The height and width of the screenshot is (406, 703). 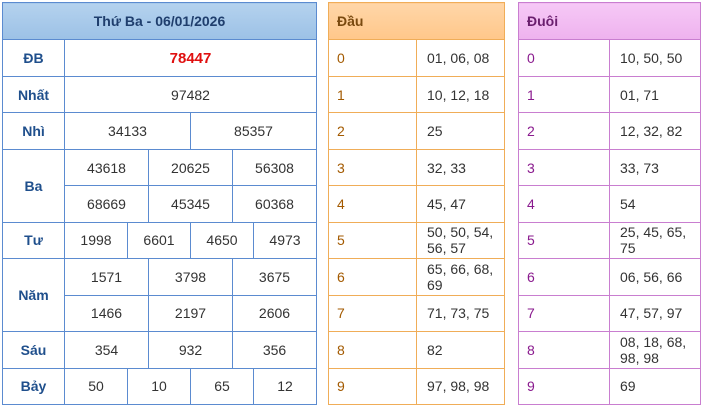 I want to click on dau-key: 5, so click(x=372, y=241).